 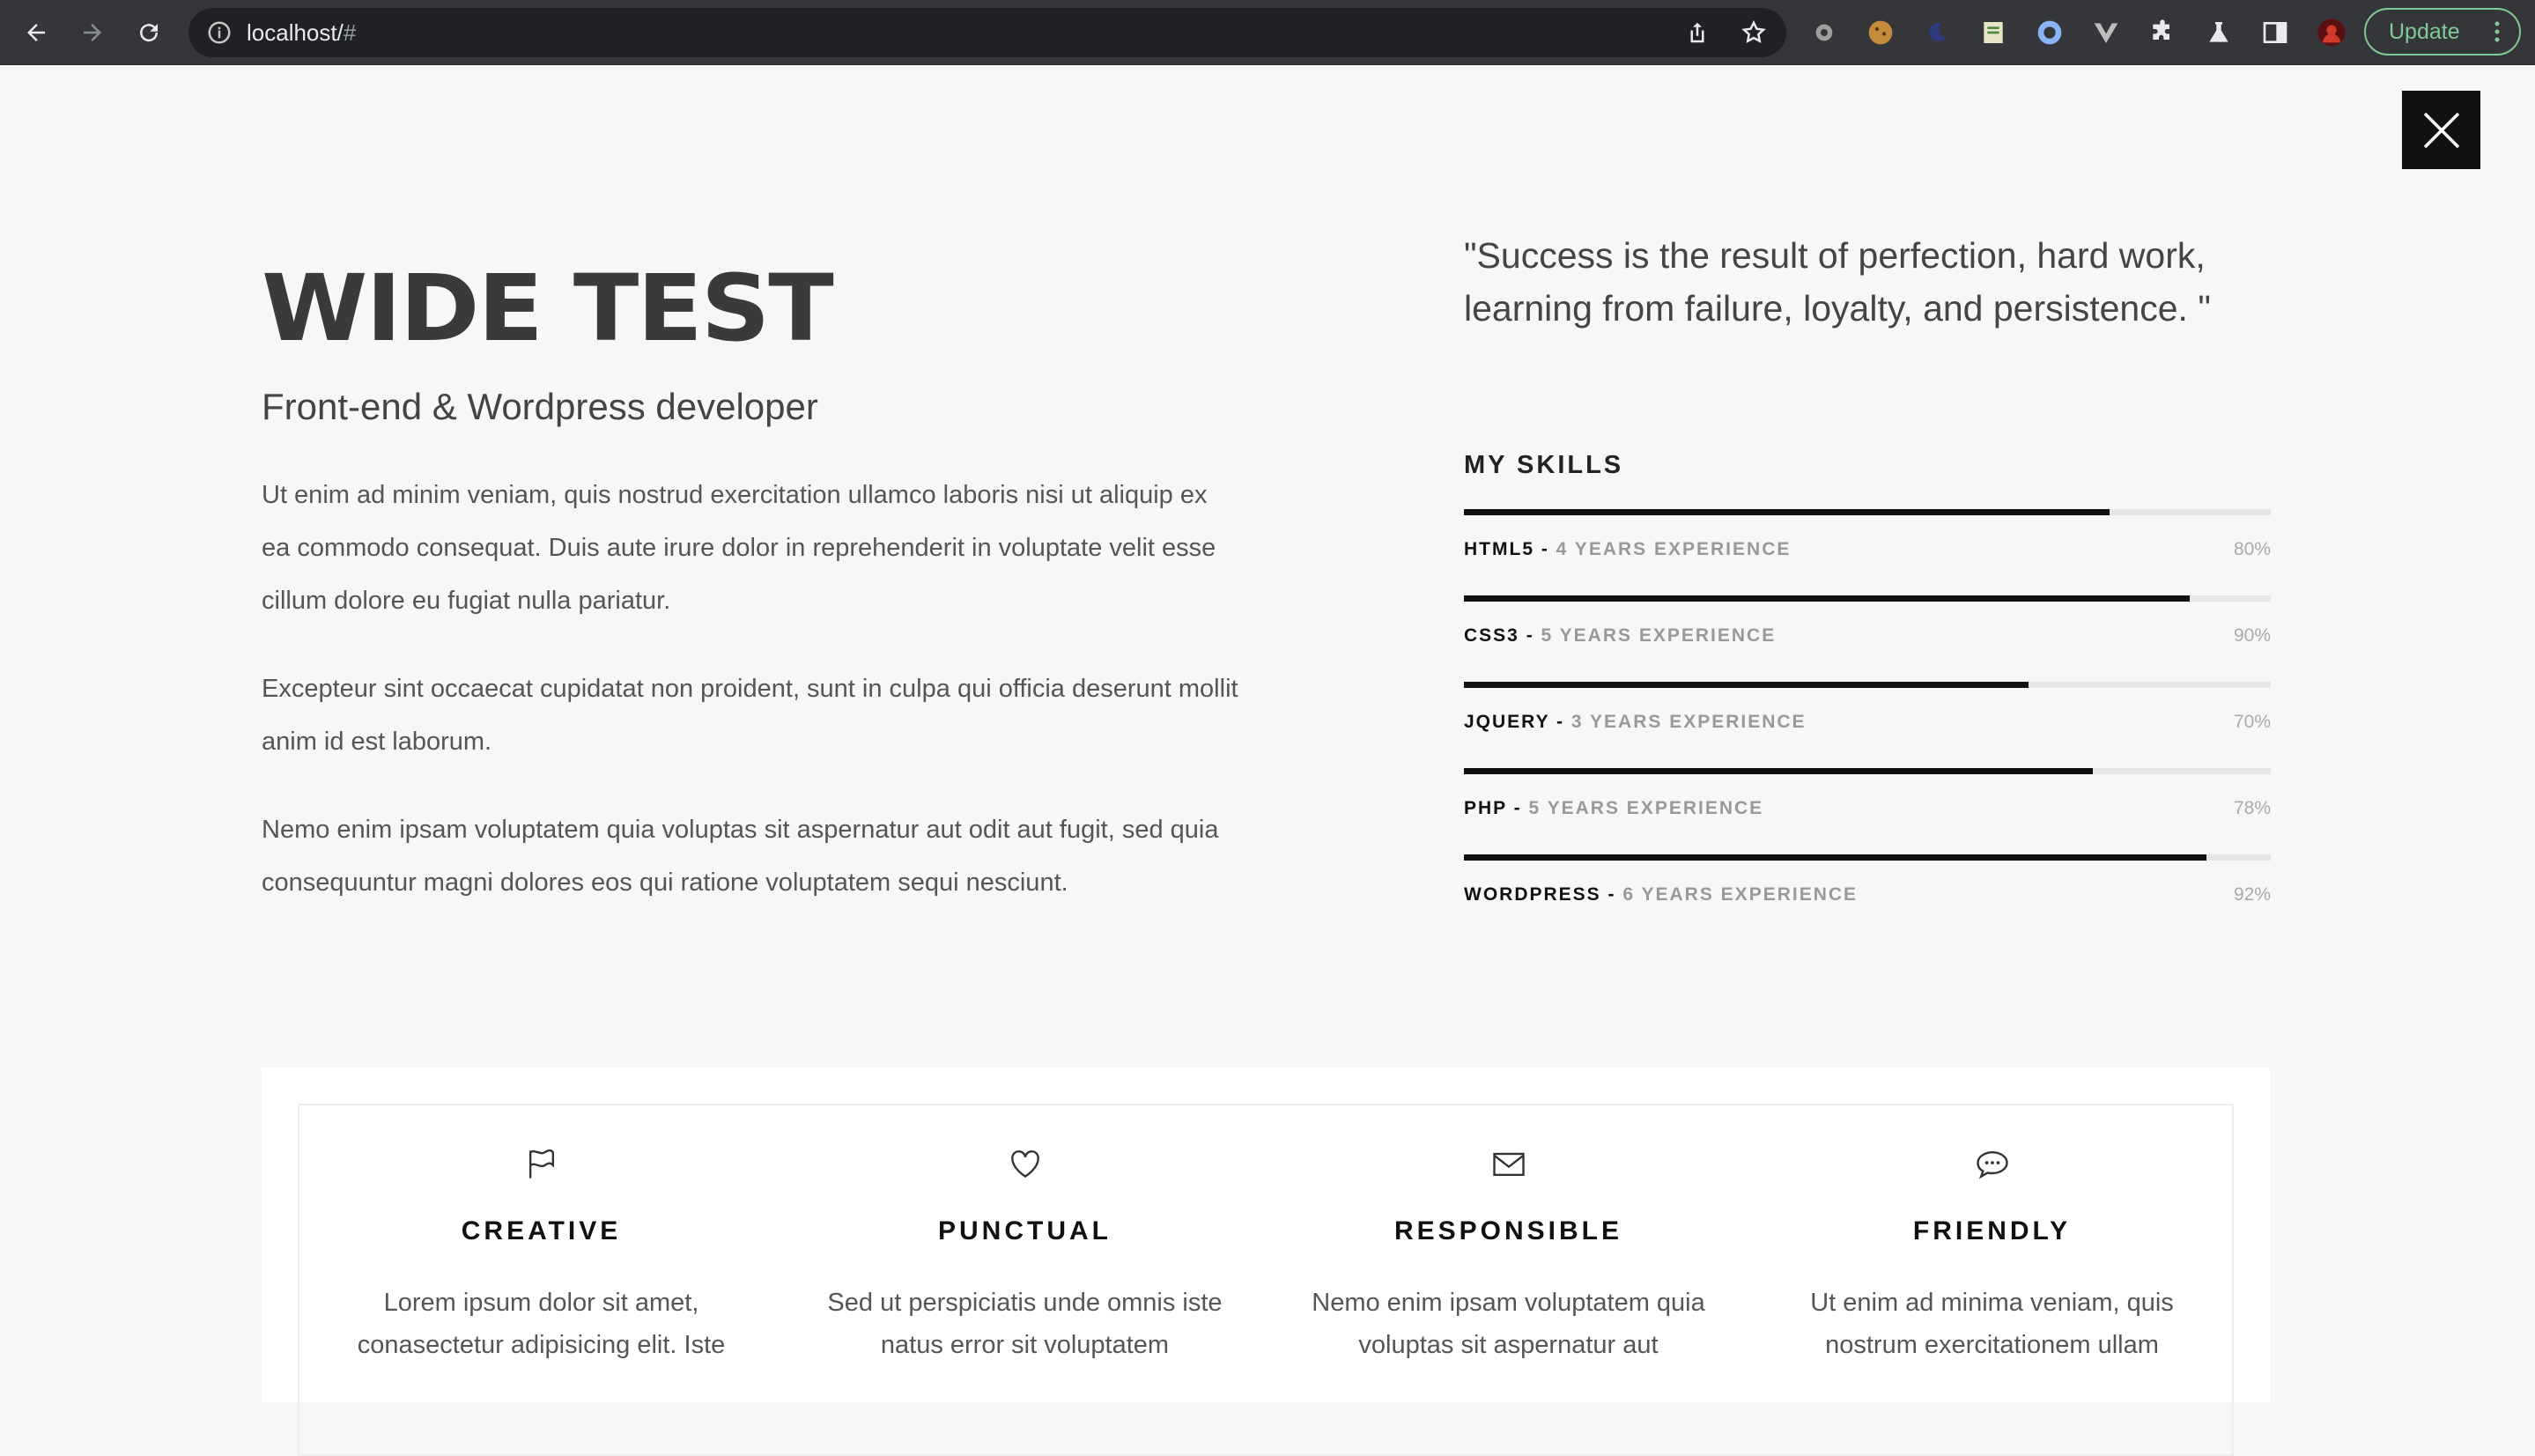 I want to click on skill-item-html5: HTML5 - 4 YEARS EXPERIENCE 80%, so click(x=1868, y=544).